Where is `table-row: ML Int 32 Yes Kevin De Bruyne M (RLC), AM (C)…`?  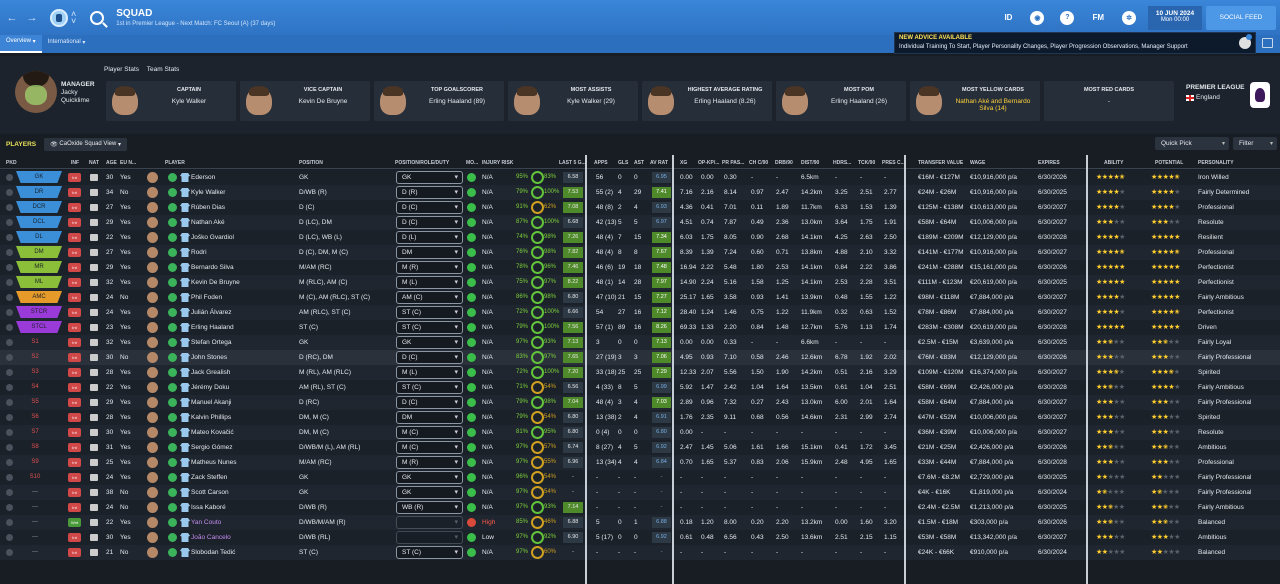
table-row: ML Int 32 Yes Kevin De Bruyne M (RLC), AM (C)… is located at coordinates (640, 282).